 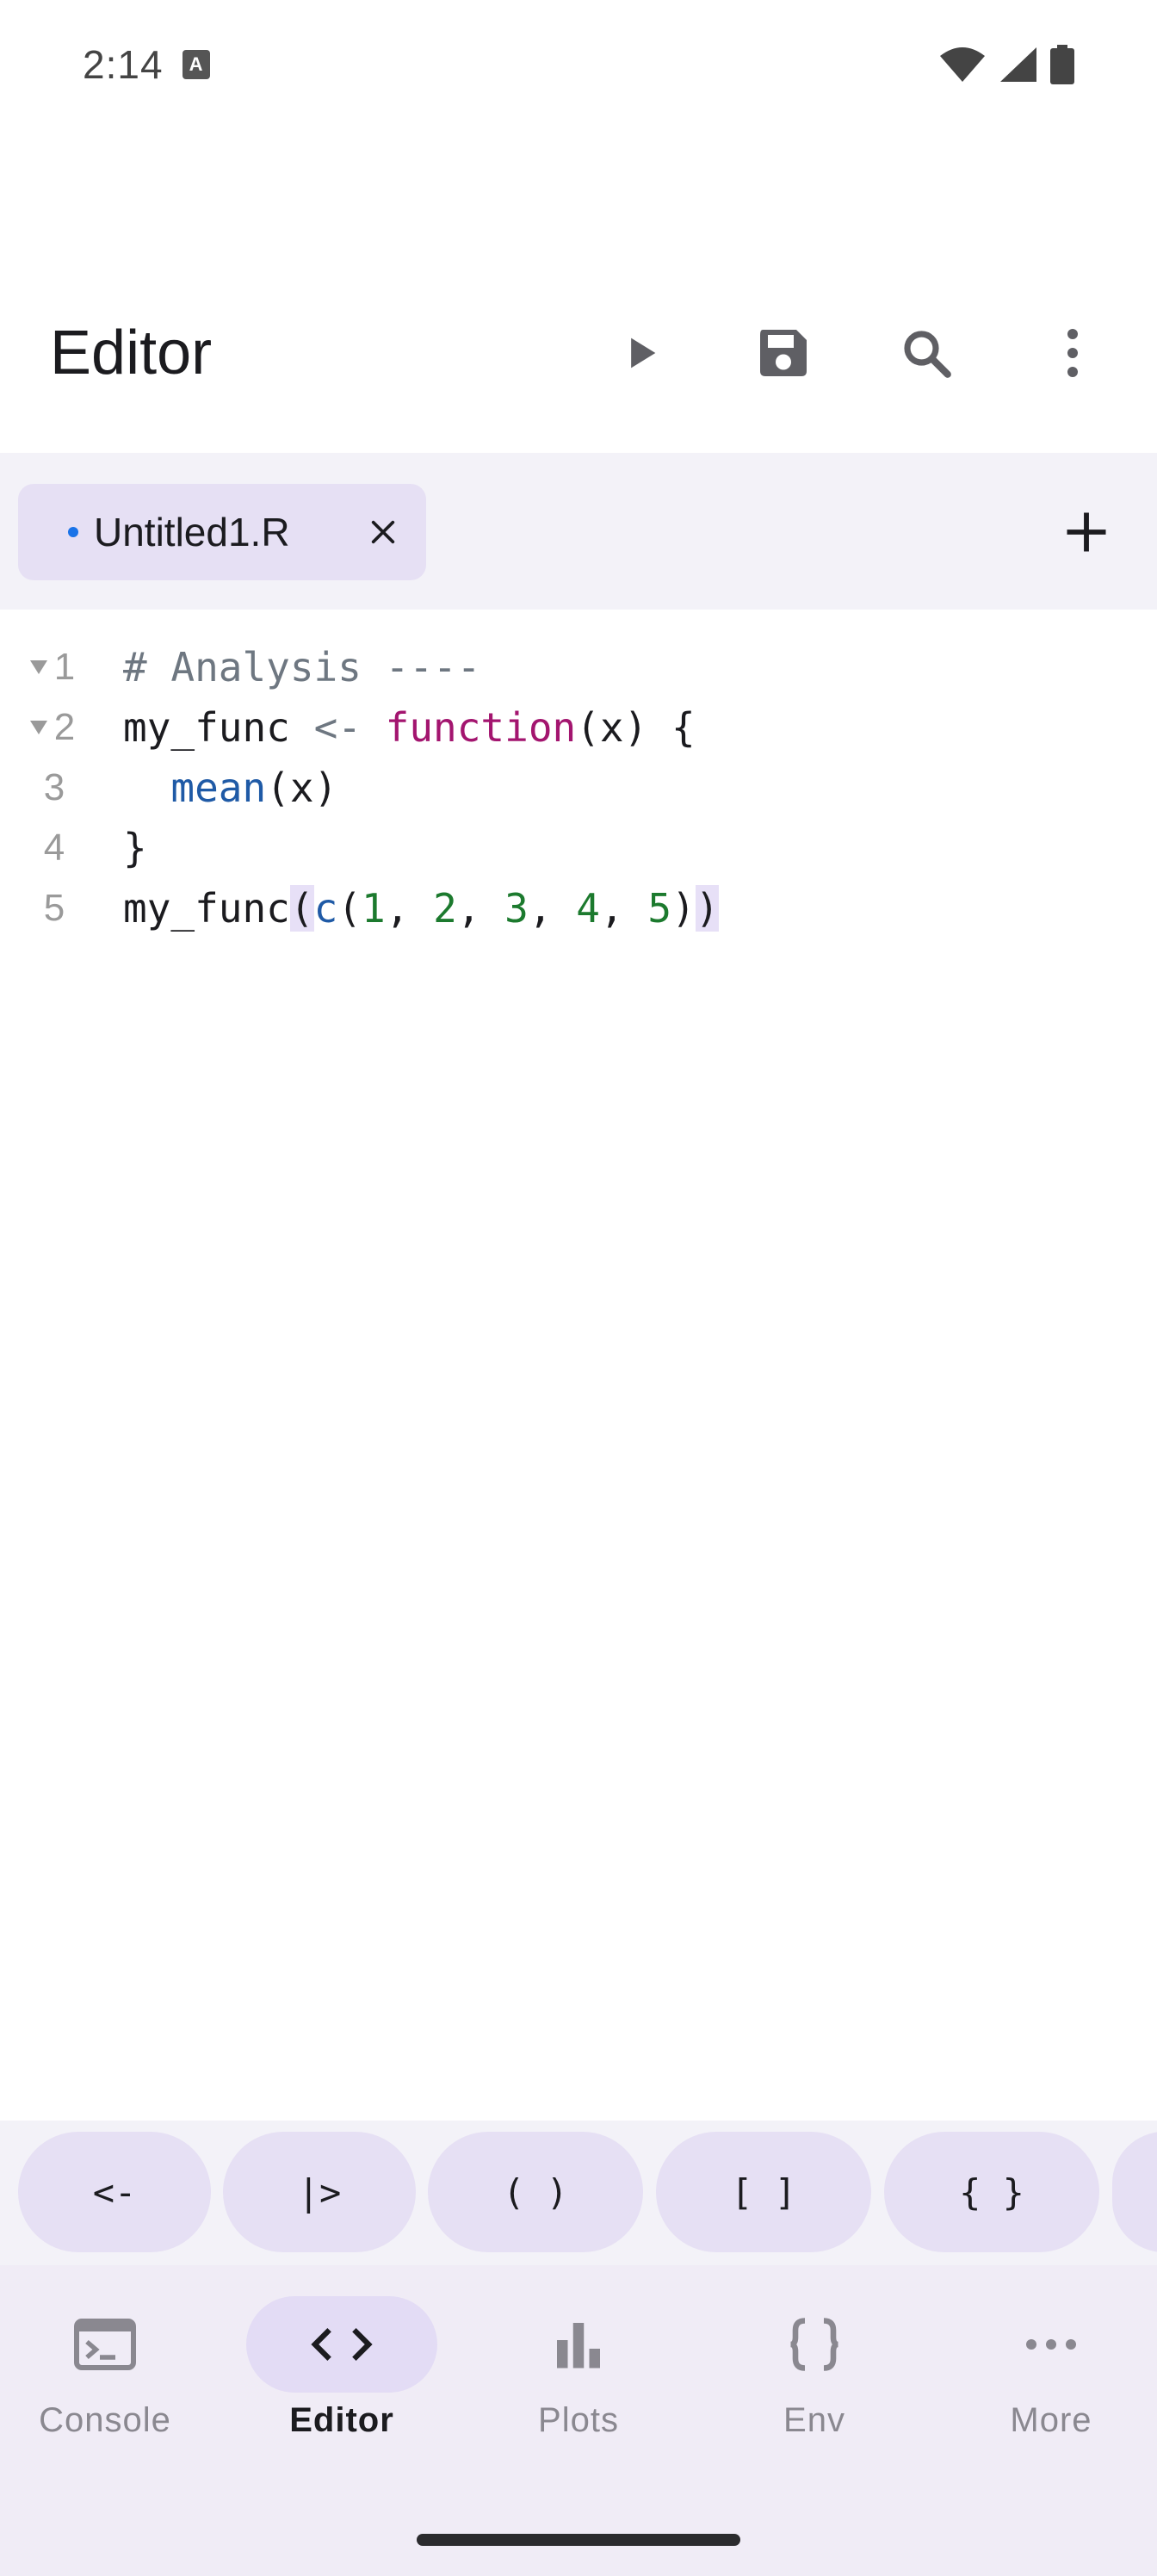 I want to click on gutter: 3, so click(x=52, y=788).